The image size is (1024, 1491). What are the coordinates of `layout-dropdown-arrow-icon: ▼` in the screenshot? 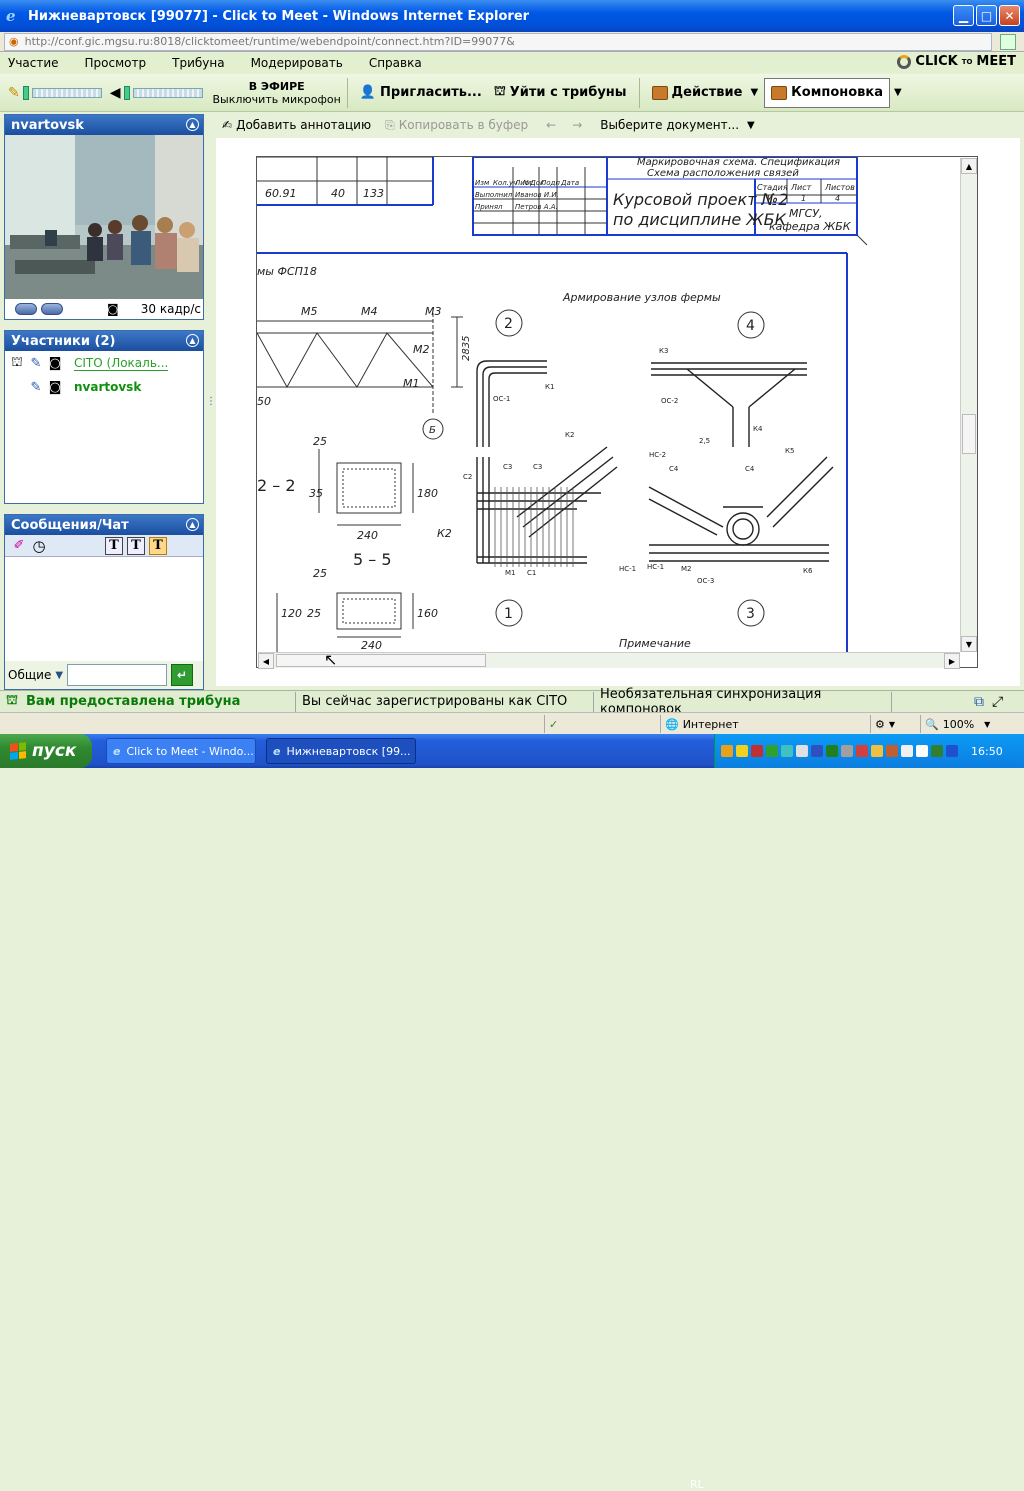 It's located at (898, 92).